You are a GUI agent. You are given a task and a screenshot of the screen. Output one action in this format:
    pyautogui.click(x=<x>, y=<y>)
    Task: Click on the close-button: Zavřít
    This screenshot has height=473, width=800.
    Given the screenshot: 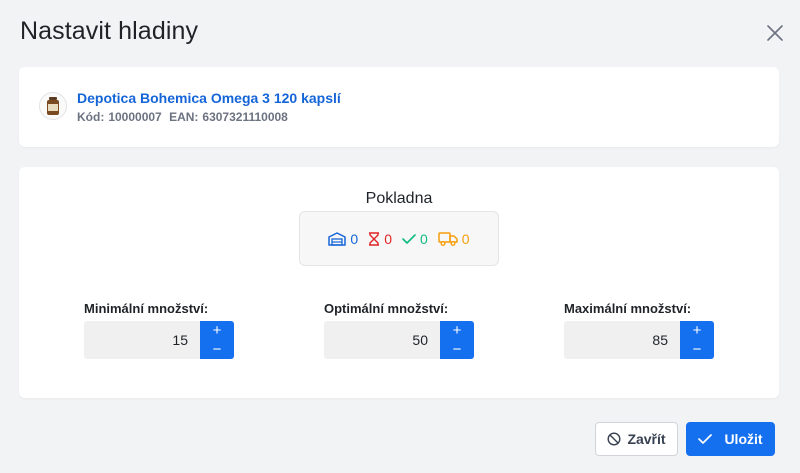 What is the action you would take?
    pyautogui.click(x=636, y=439)
    